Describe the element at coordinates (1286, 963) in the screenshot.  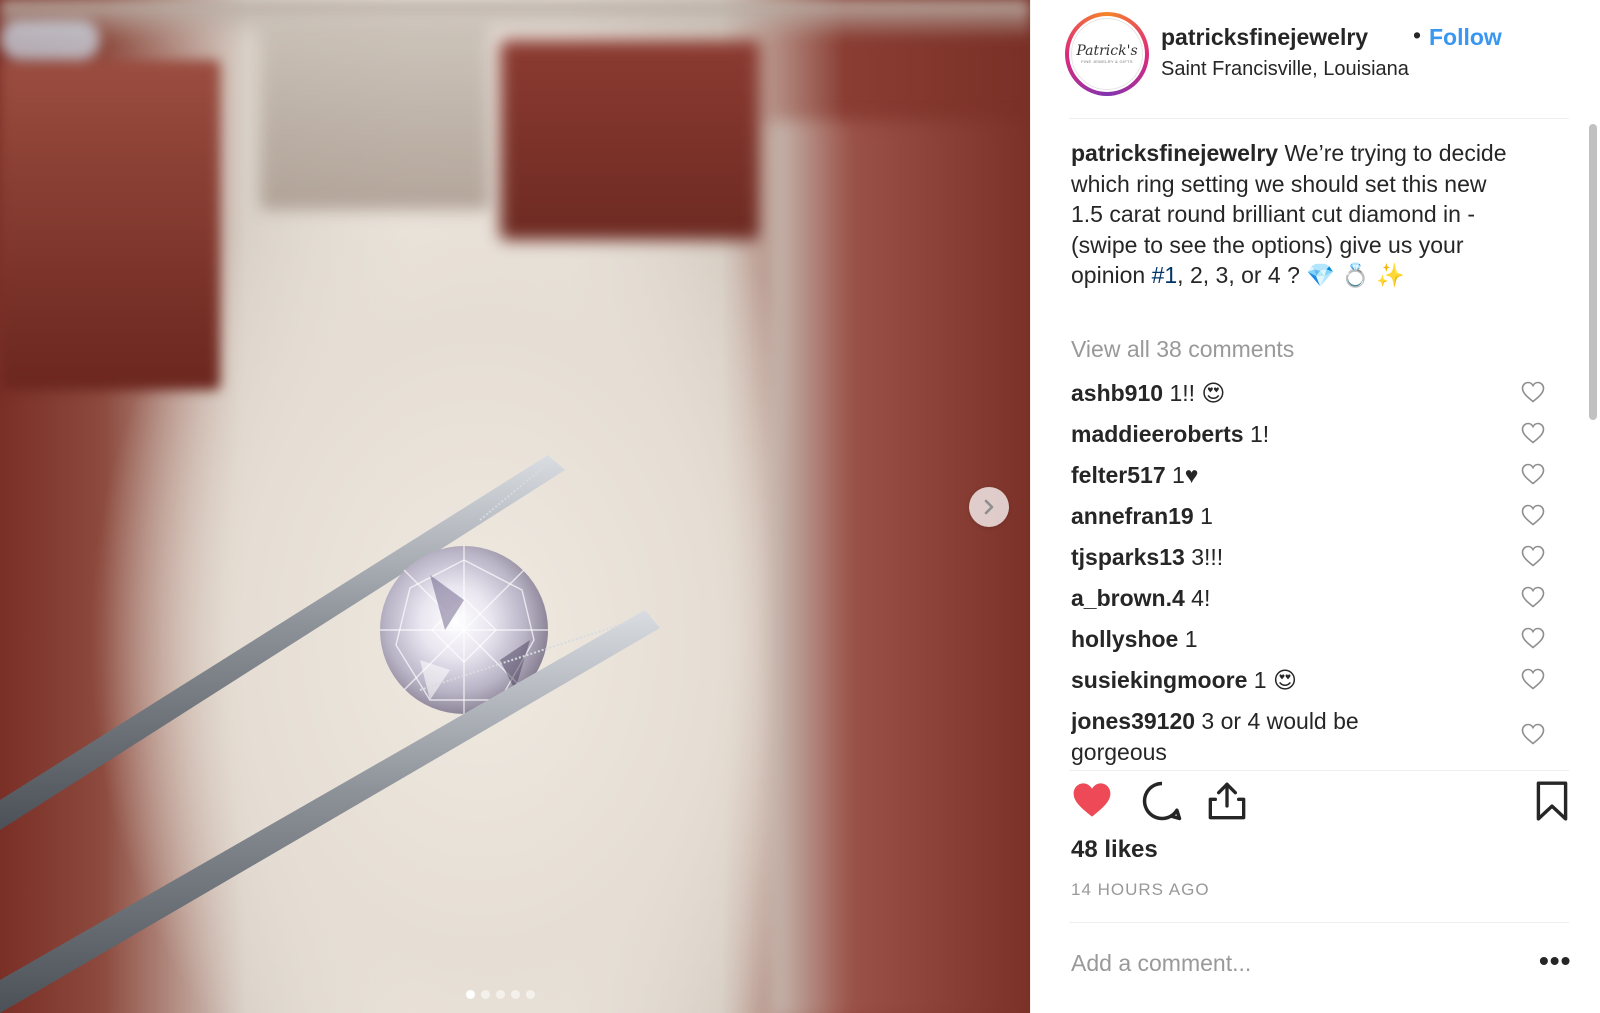
I see `add-comment-input` at that location.